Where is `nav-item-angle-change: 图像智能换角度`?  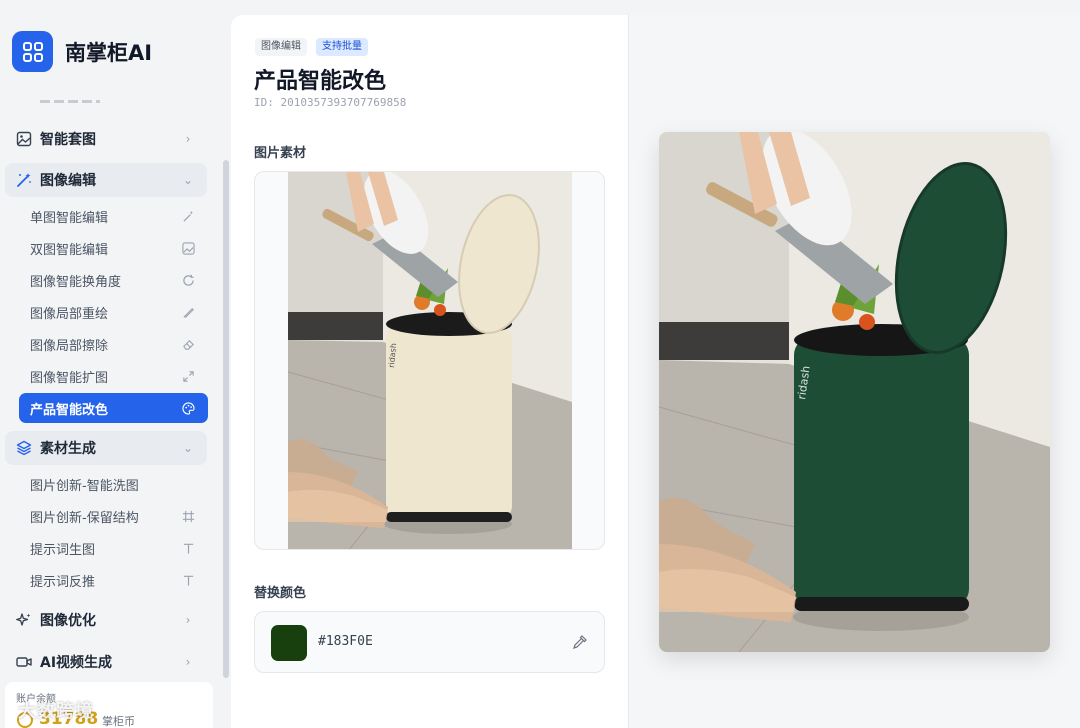
nav-item-angle-change: 图像智能换角度 is located at coordinates (113, 280).